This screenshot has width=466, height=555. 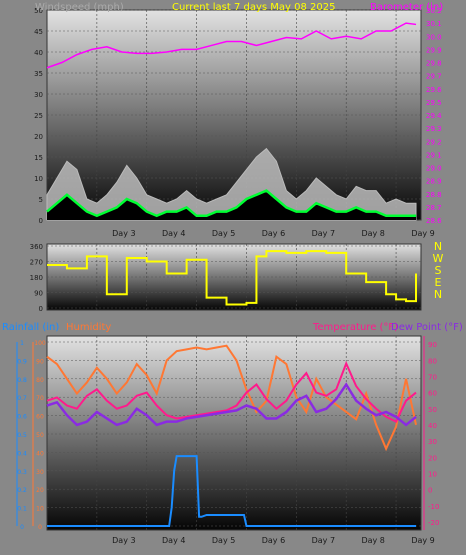 What do you see at coordinates (38, 95) in the screenshot?
I see `y-left-tick-label: 30` at bounding box center [38, 95].